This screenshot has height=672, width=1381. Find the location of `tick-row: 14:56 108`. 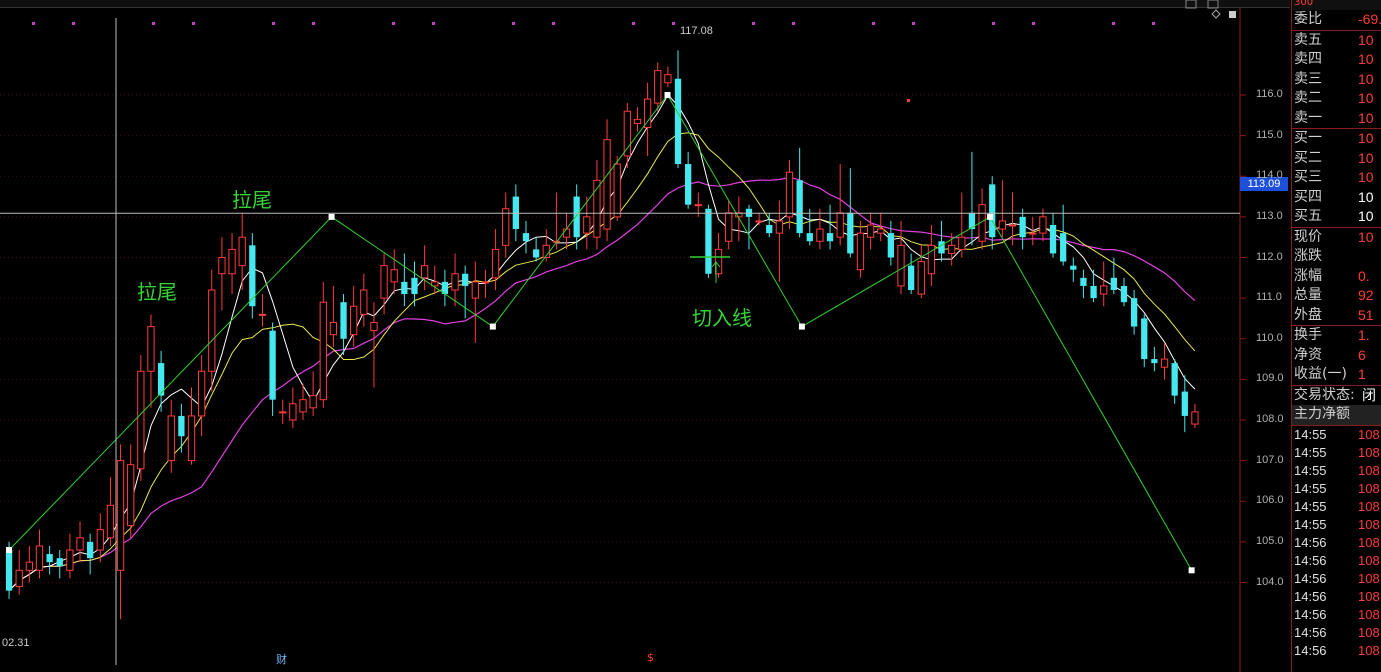

tick-row: 14:56 108 is located at coordinates (1336, 615).